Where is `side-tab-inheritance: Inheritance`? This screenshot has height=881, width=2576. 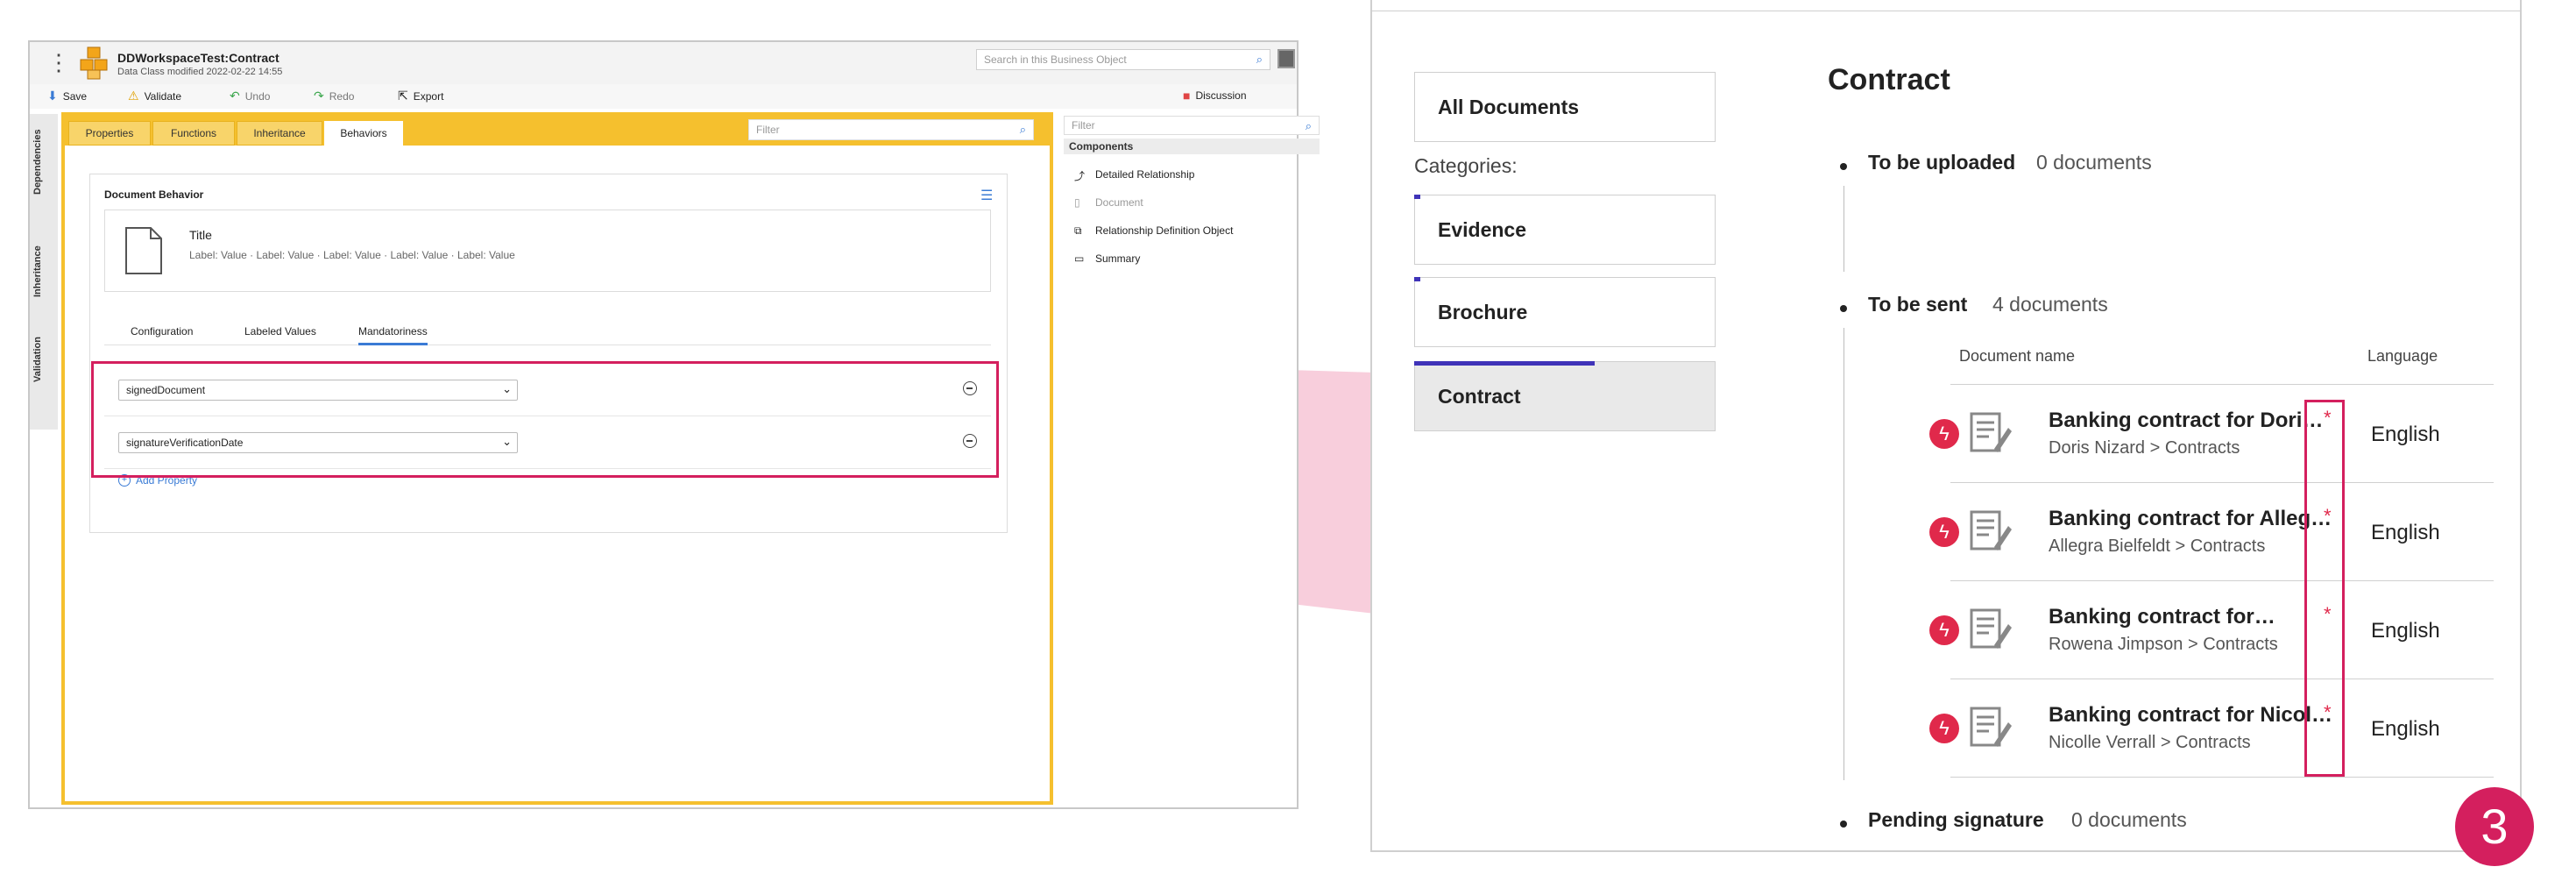 side-tab-inheritance: Inheritance is located at coordinates (43, 272).